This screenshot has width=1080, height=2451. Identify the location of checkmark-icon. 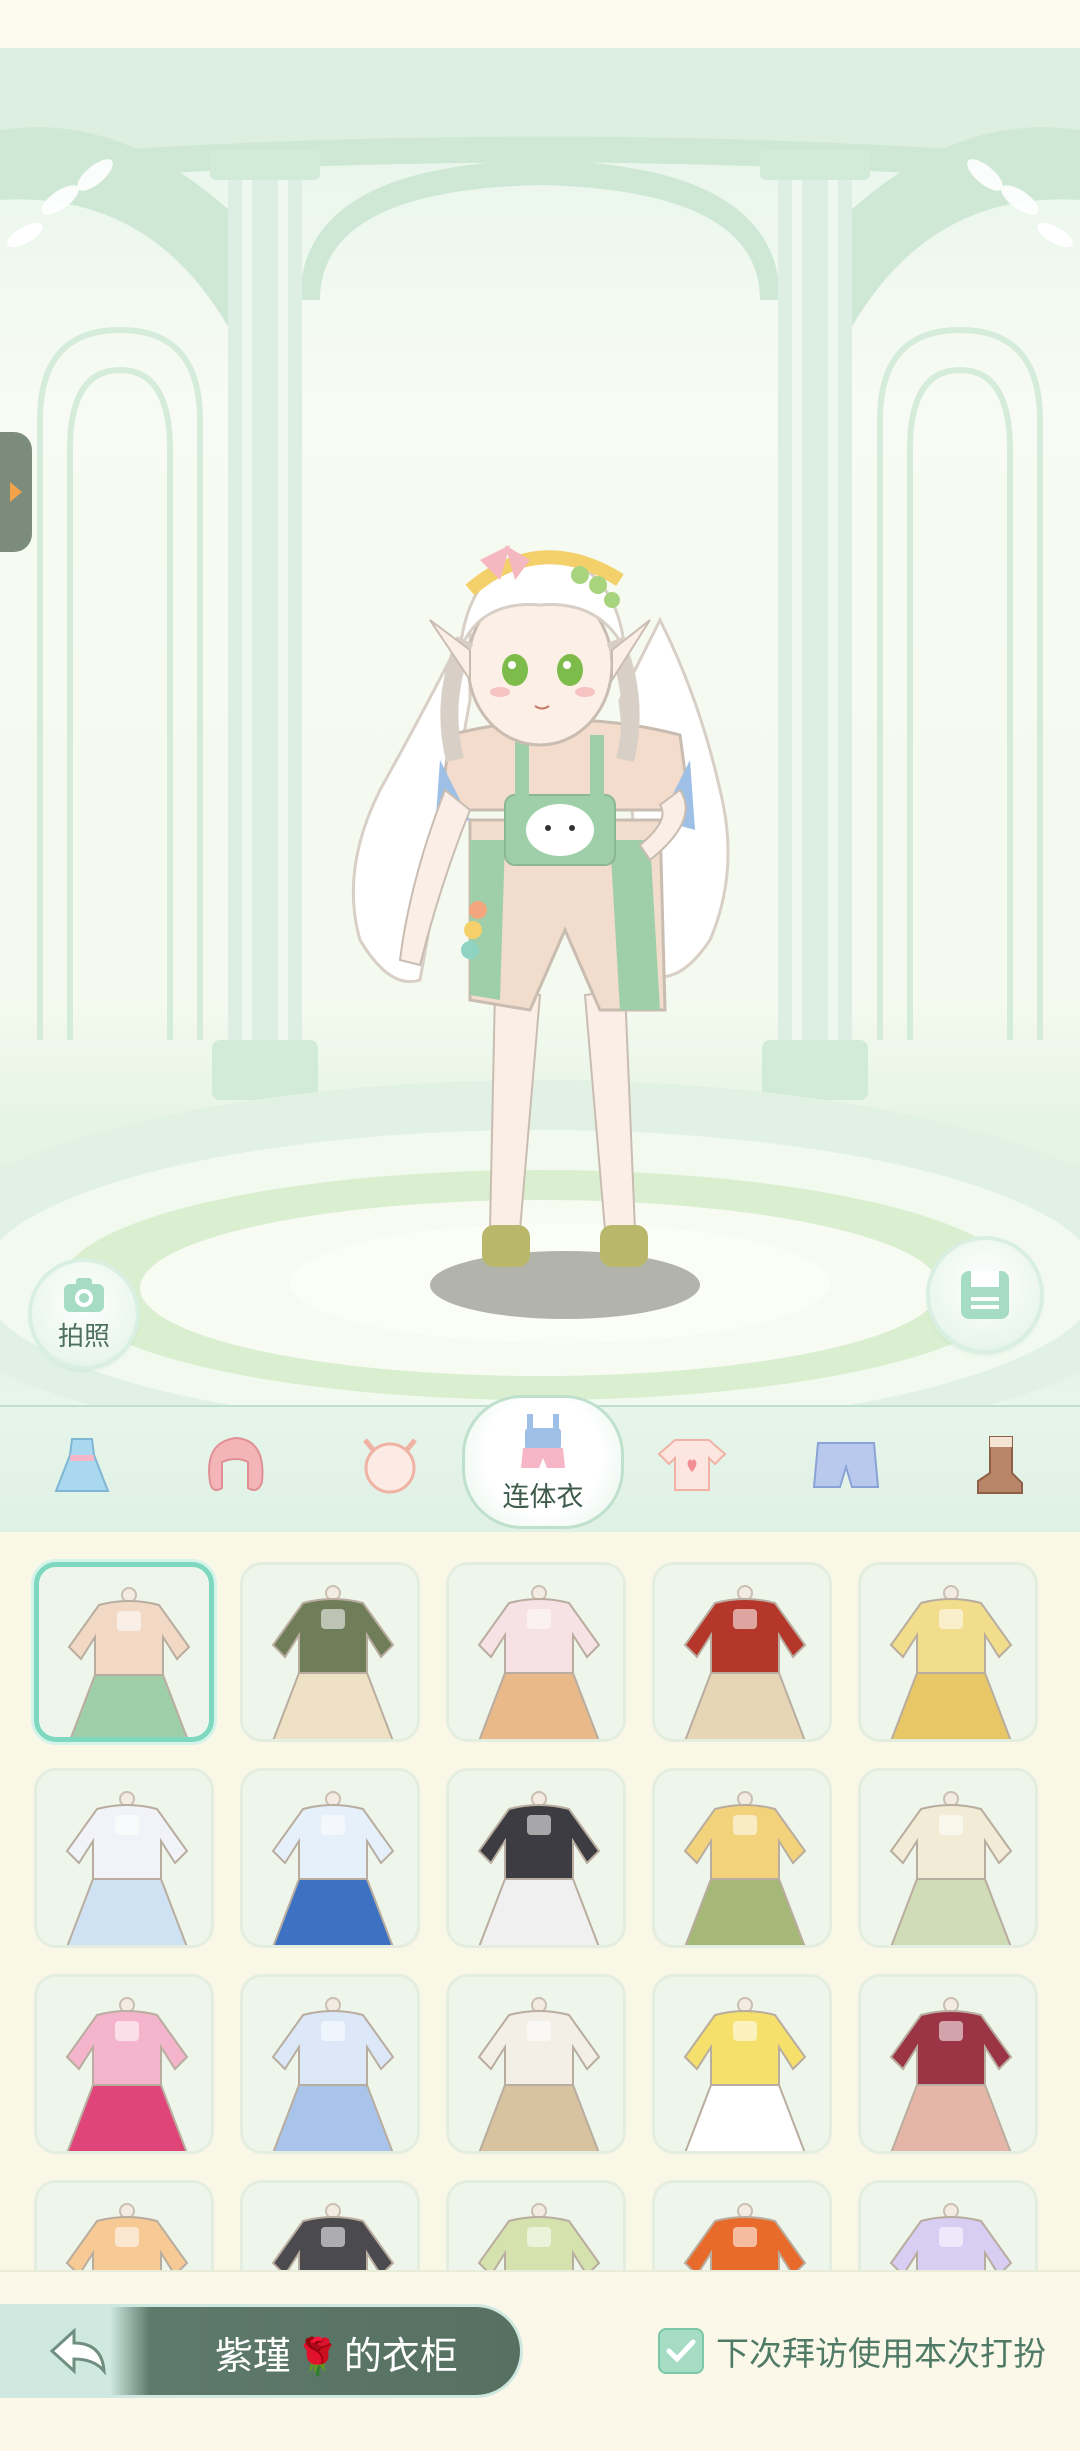
(681, 2351).